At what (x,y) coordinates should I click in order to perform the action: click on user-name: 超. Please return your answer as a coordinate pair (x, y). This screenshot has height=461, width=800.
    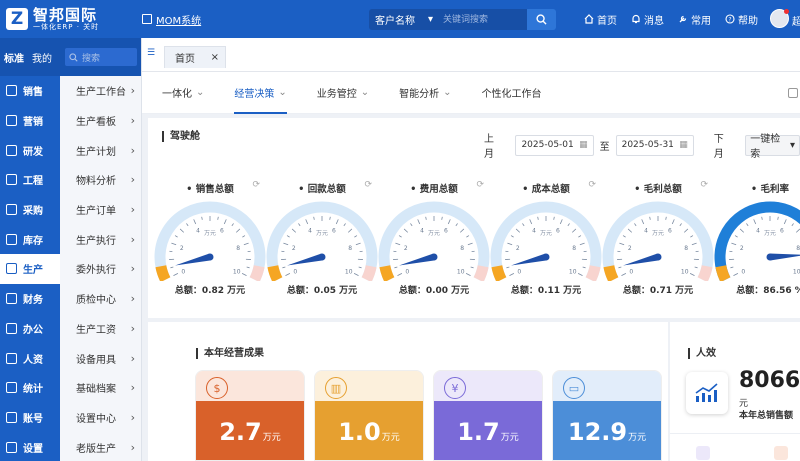
    Looking at the image, I should click on (796, 20).